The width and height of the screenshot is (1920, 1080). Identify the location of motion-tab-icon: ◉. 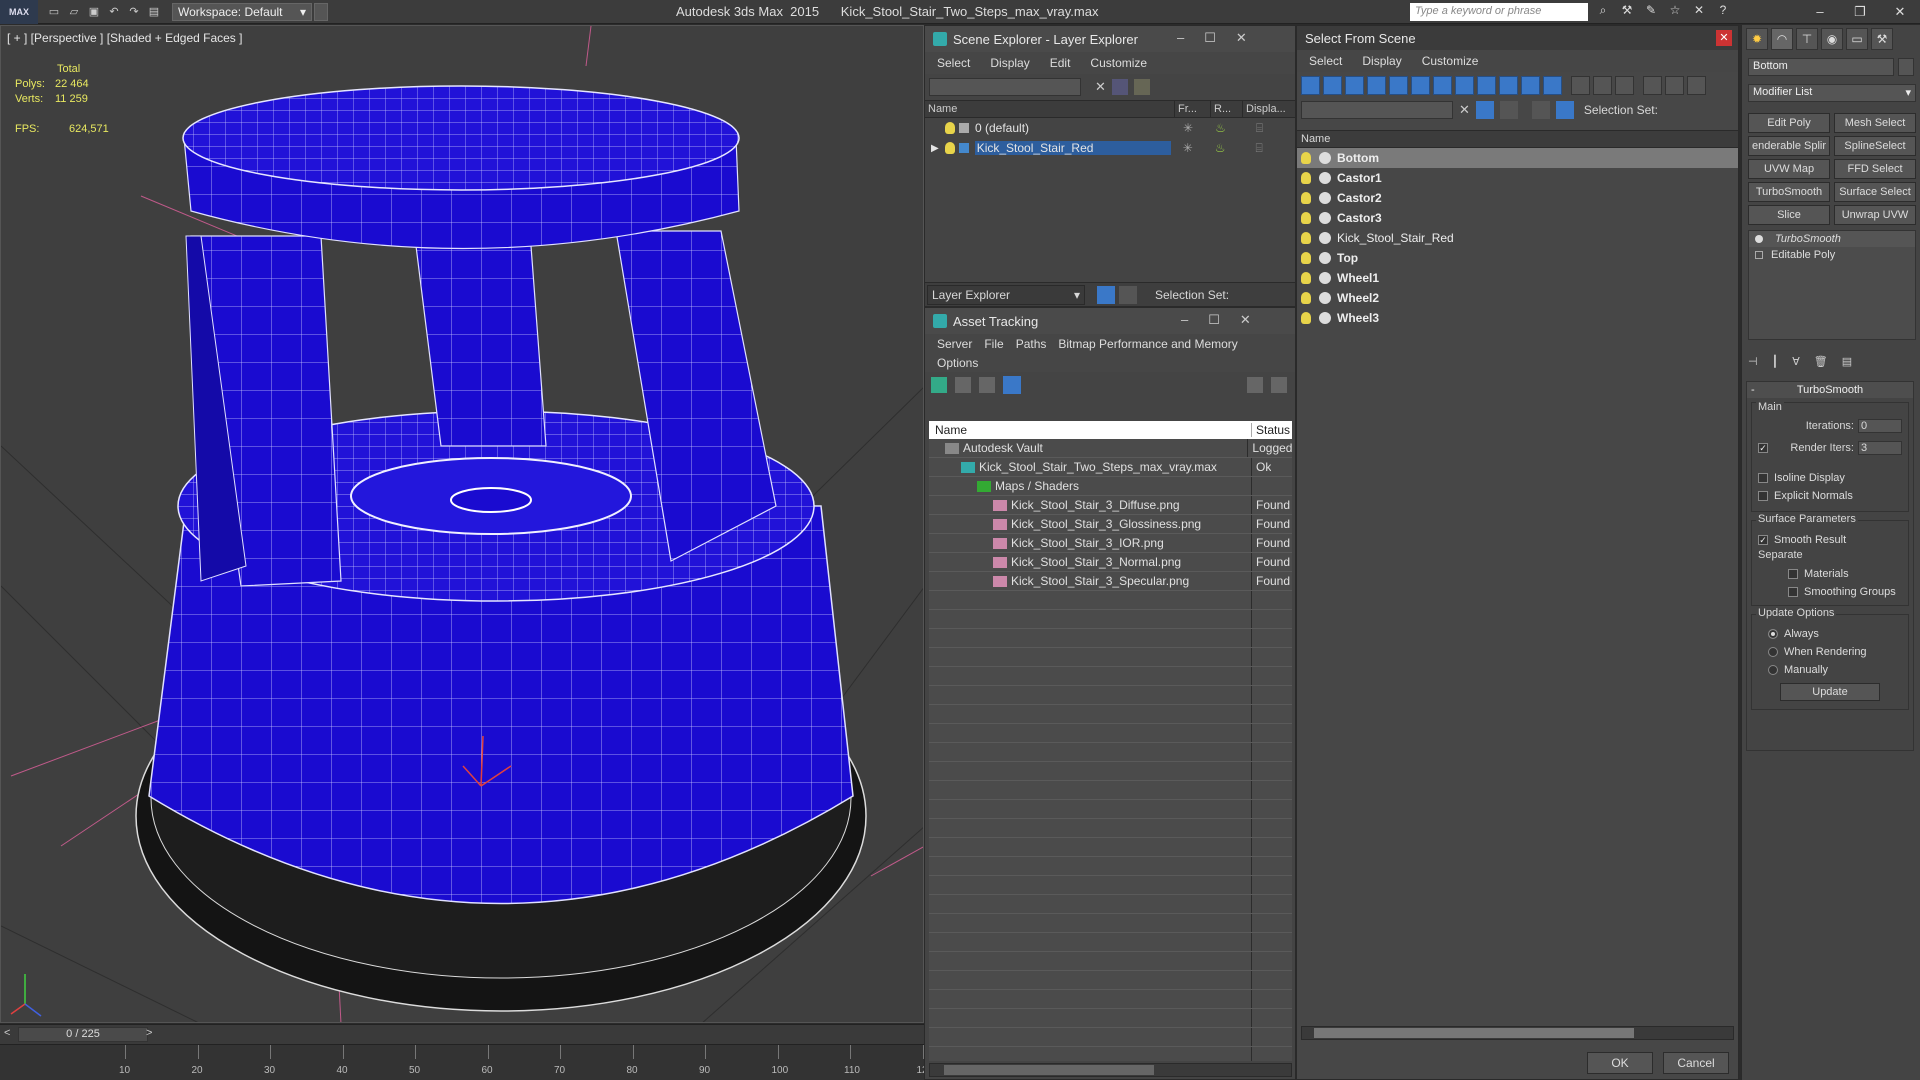
(1832, 39).